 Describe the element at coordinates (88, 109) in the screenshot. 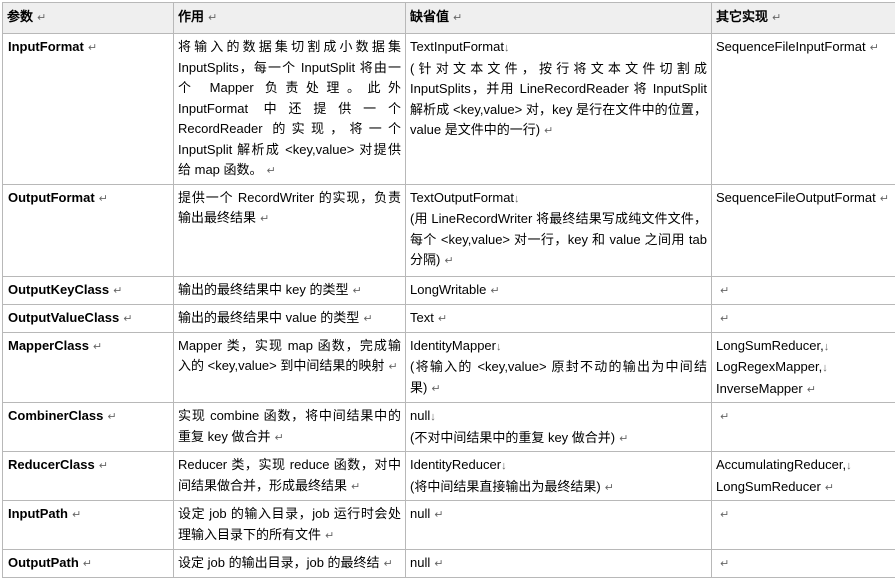

I see `param-cell: InputFormat ↵` at that location.